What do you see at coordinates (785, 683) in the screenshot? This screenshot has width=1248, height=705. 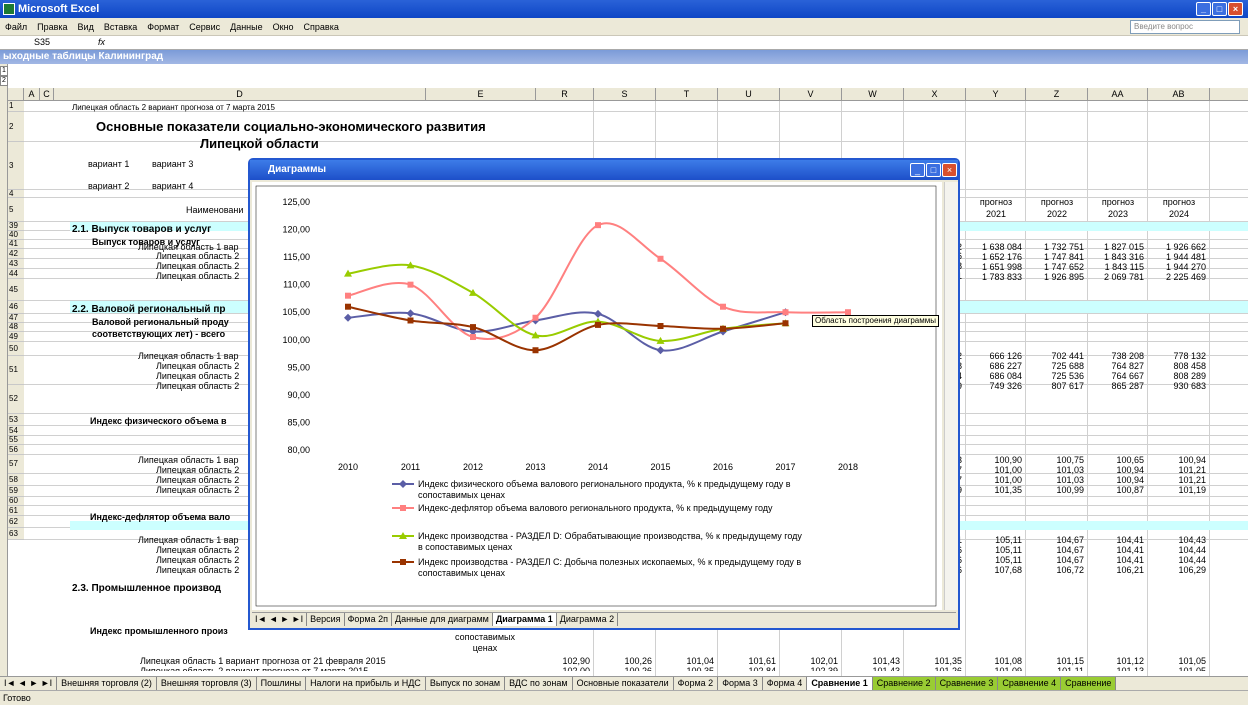 I see `sheet-tab: Форма 4` at bounding box center [785, 683].